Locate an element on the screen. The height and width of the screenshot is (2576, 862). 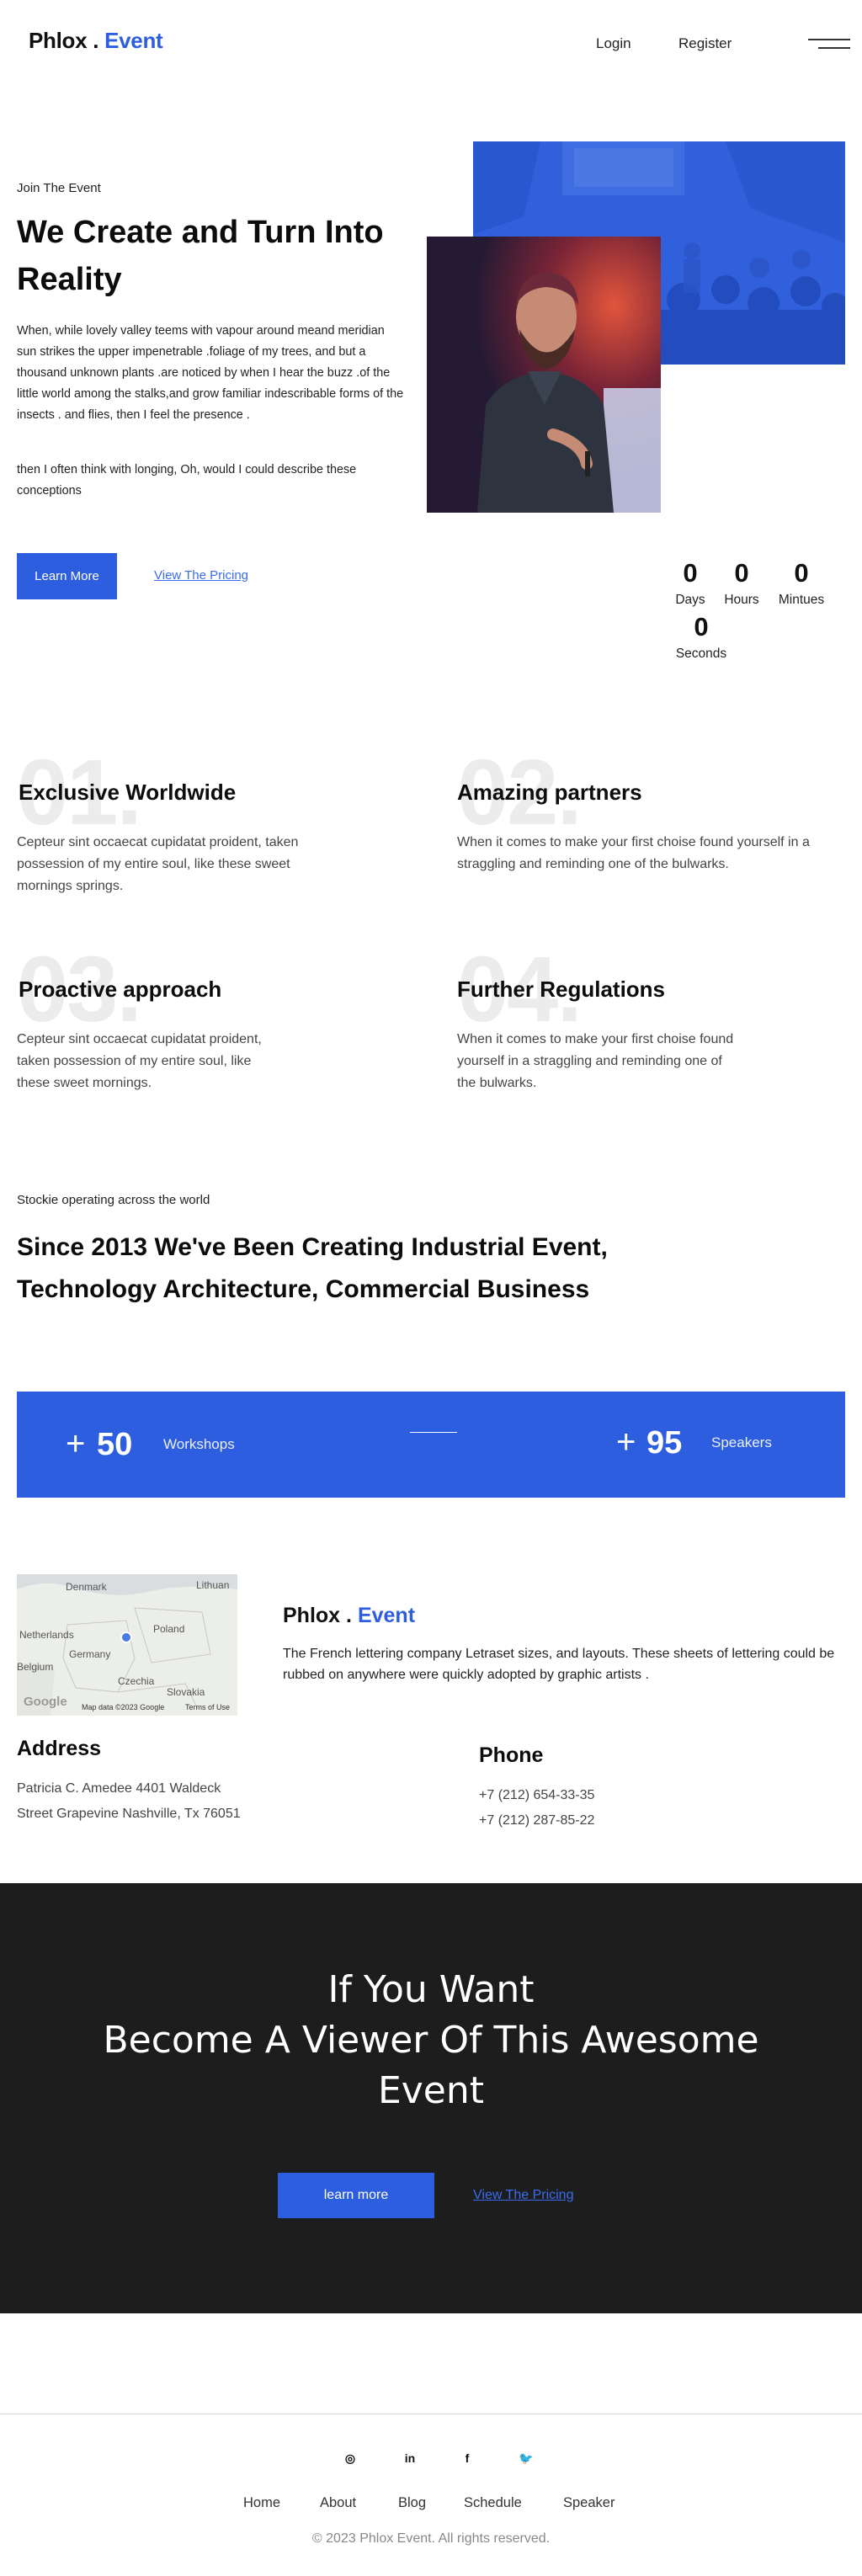
hero-eyebrow: Join The Event is located at coordinates (59, 188).